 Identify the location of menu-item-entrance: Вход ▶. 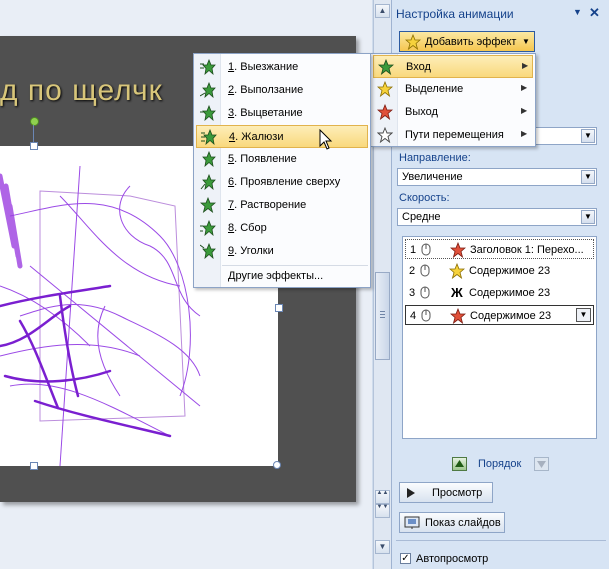
(453, 66).